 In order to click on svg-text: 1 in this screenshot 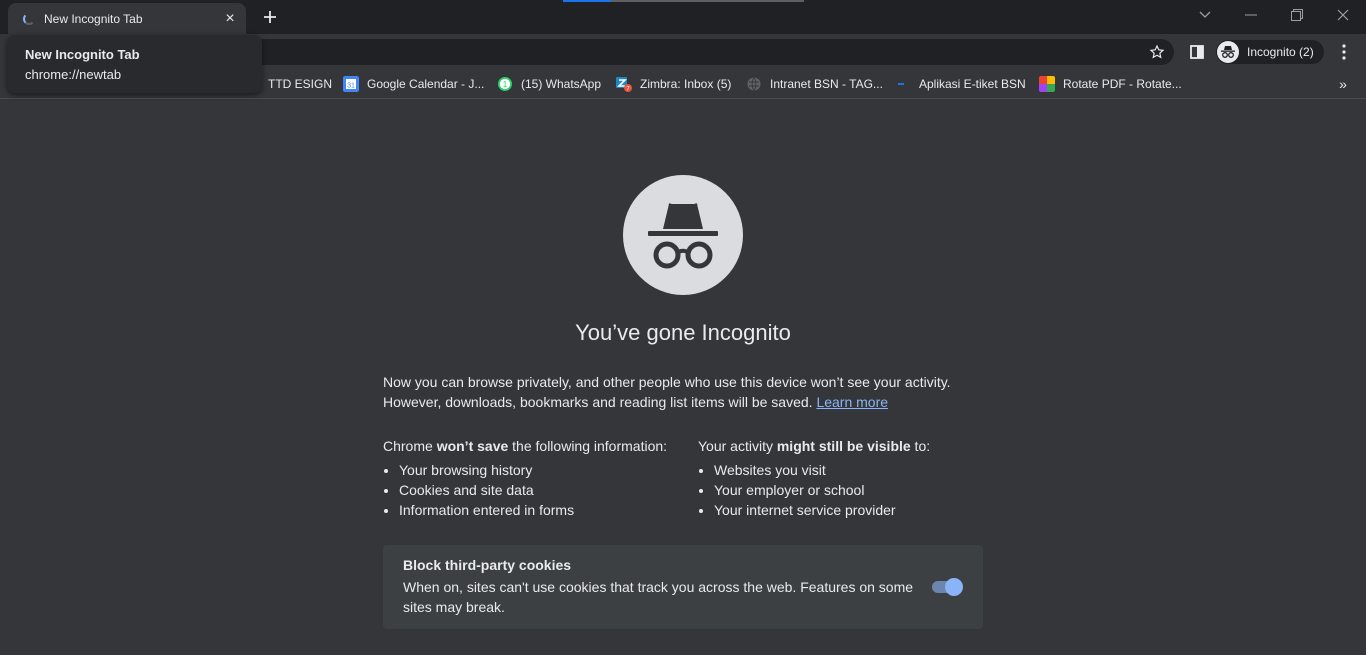, I will do `click(505, 84)`.